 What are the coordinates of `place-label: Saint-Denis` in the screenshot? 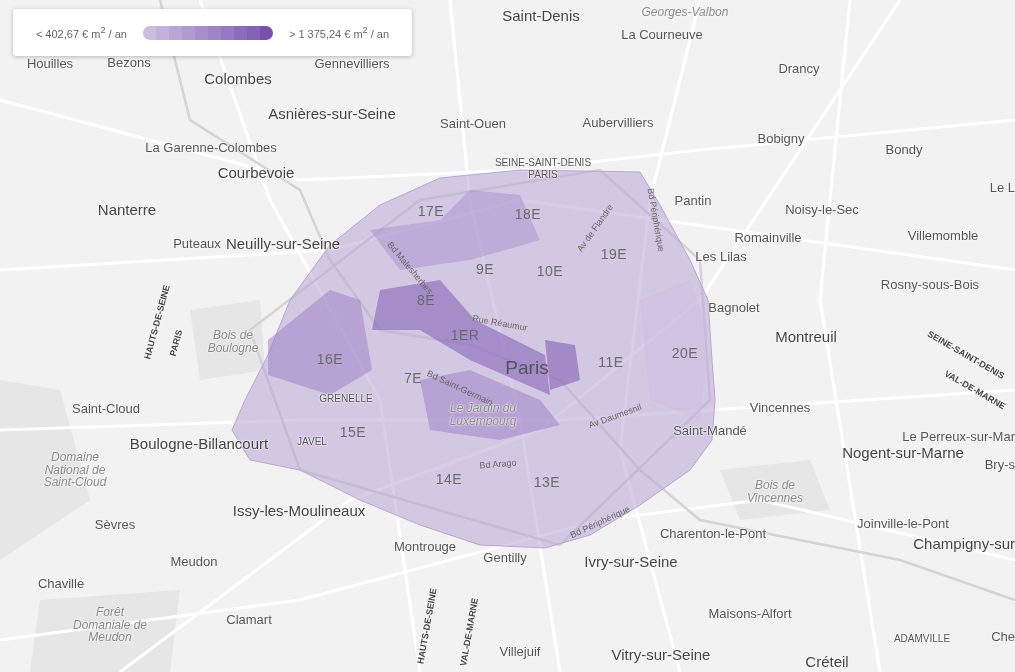 It's located at (541, 15).